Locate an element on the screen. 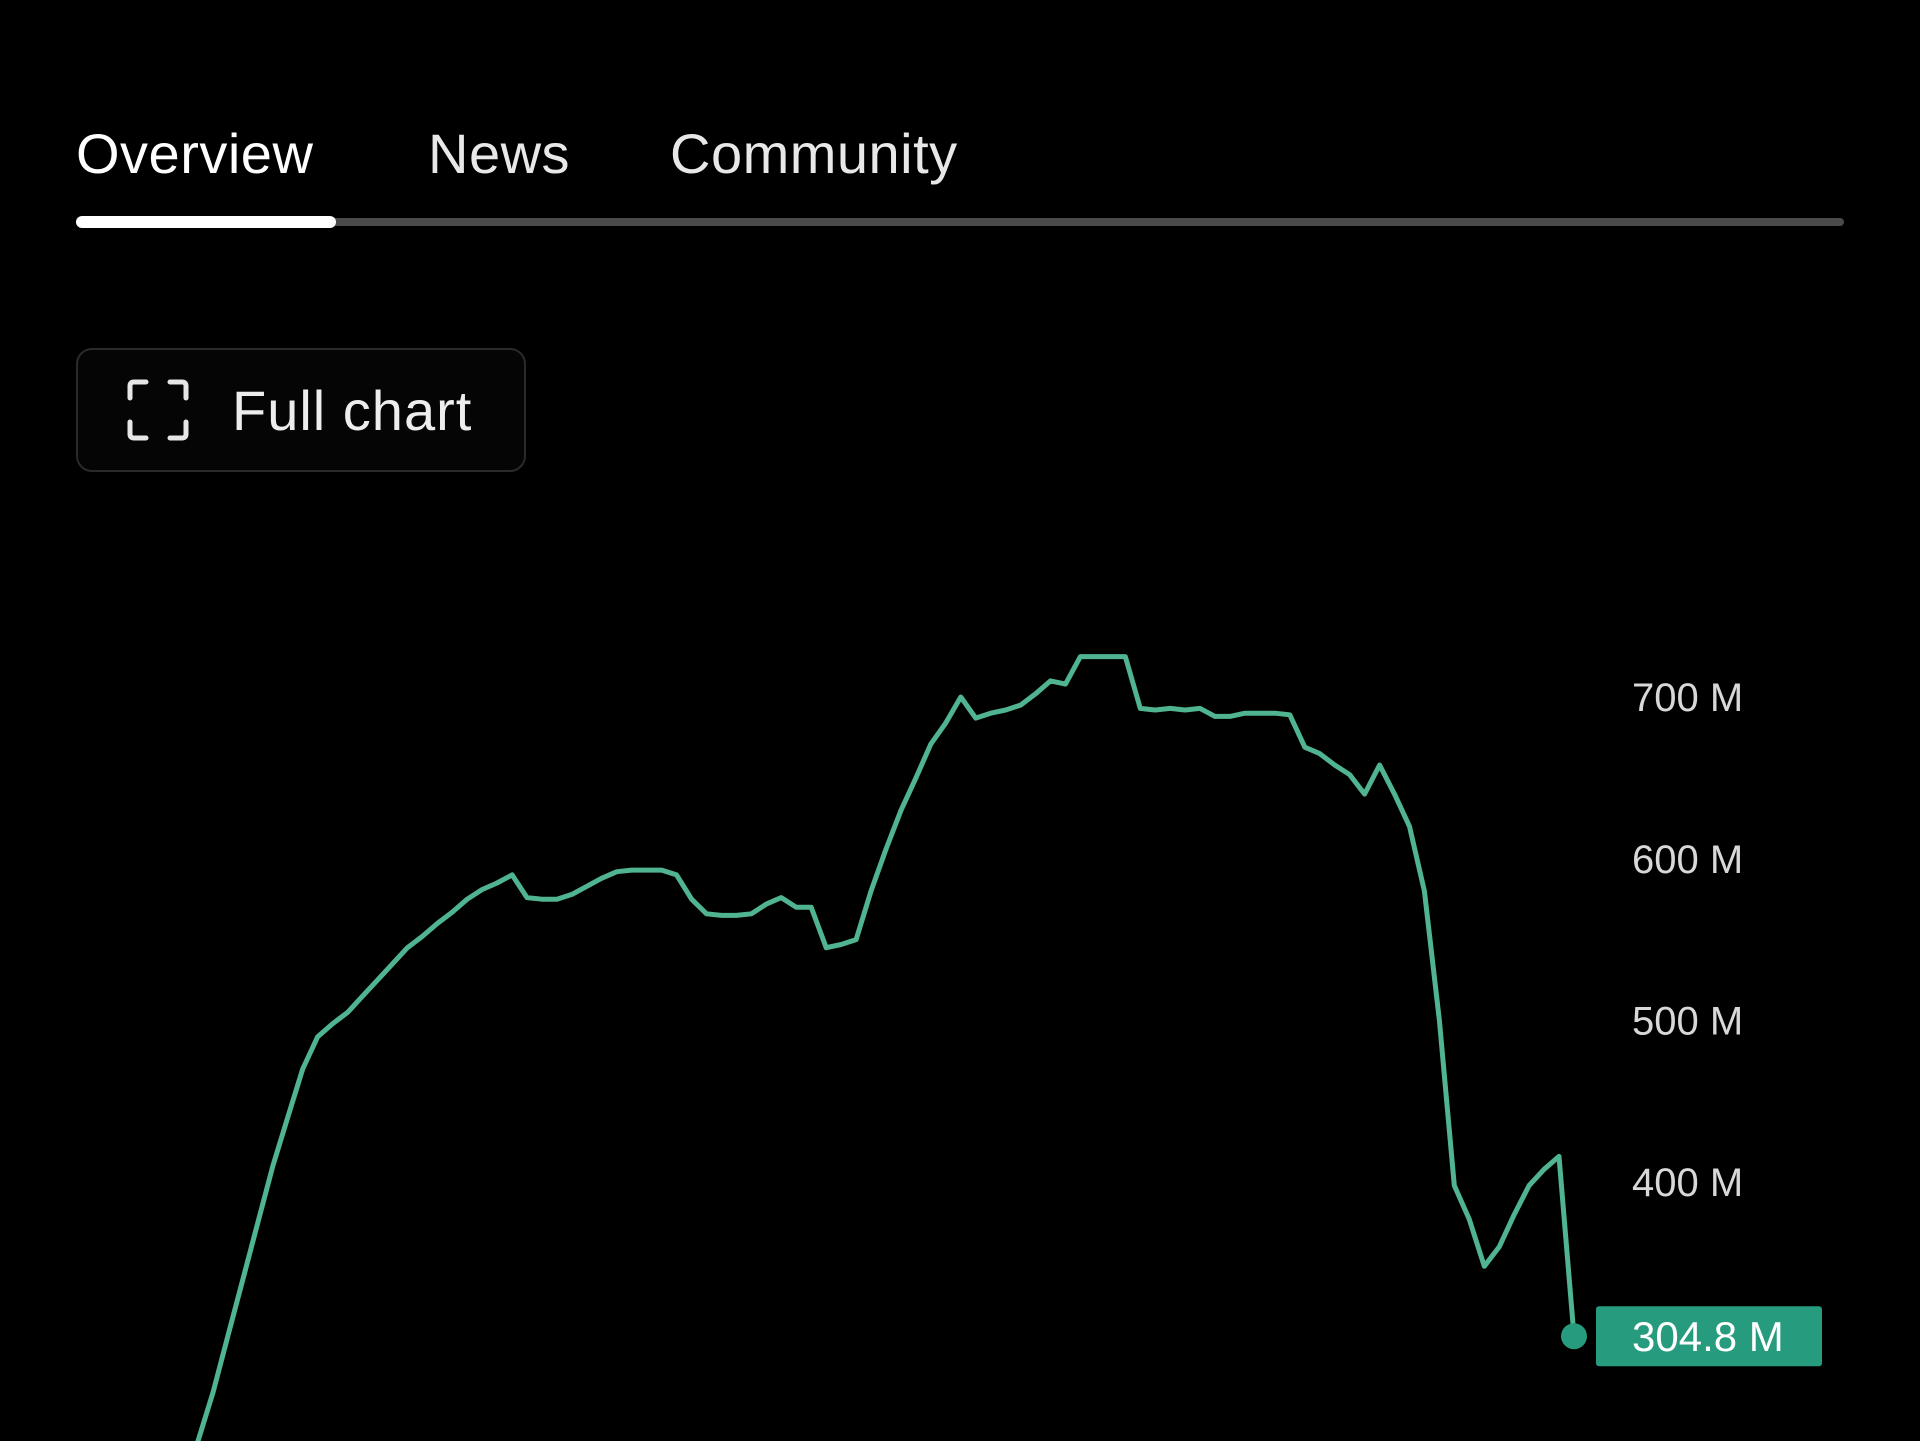 The height and width of the screenshot is (1441, 1920). tab-active-indicator is located at coordinates (206, 222).